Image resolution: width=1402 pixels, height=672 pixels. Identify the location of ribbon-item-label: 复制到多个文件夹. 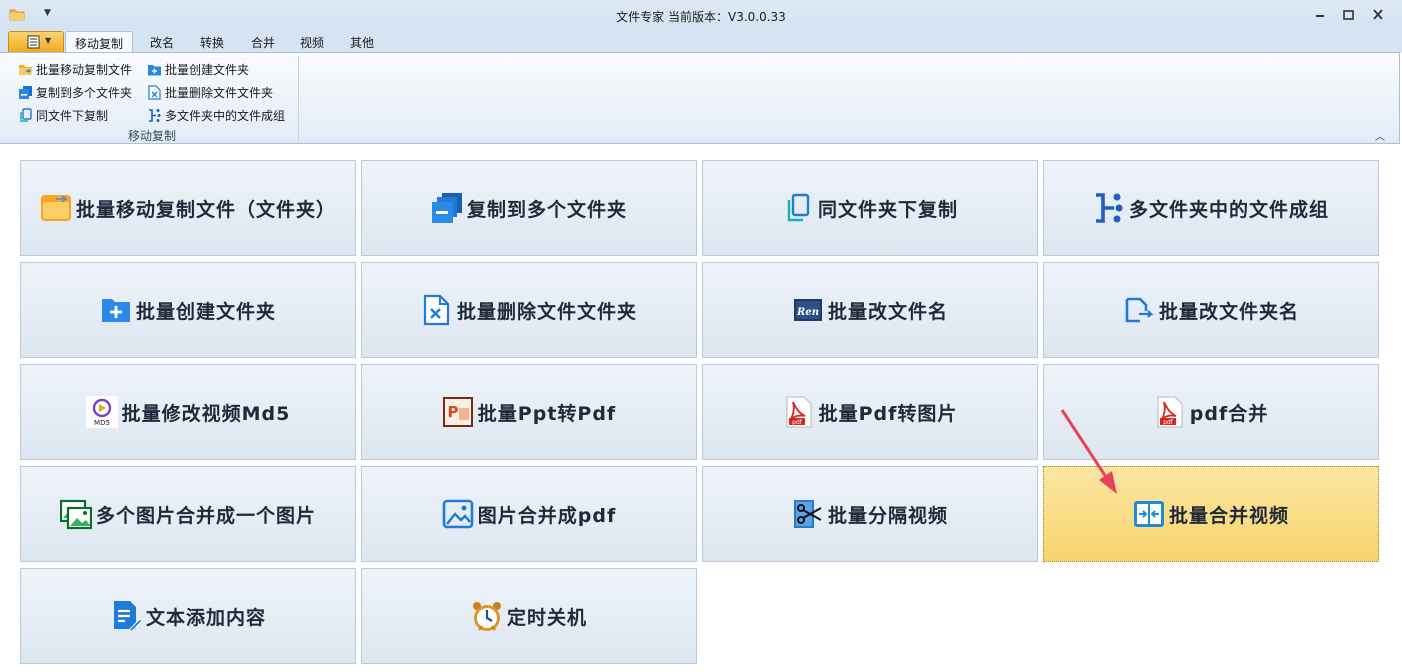
(84, 93).